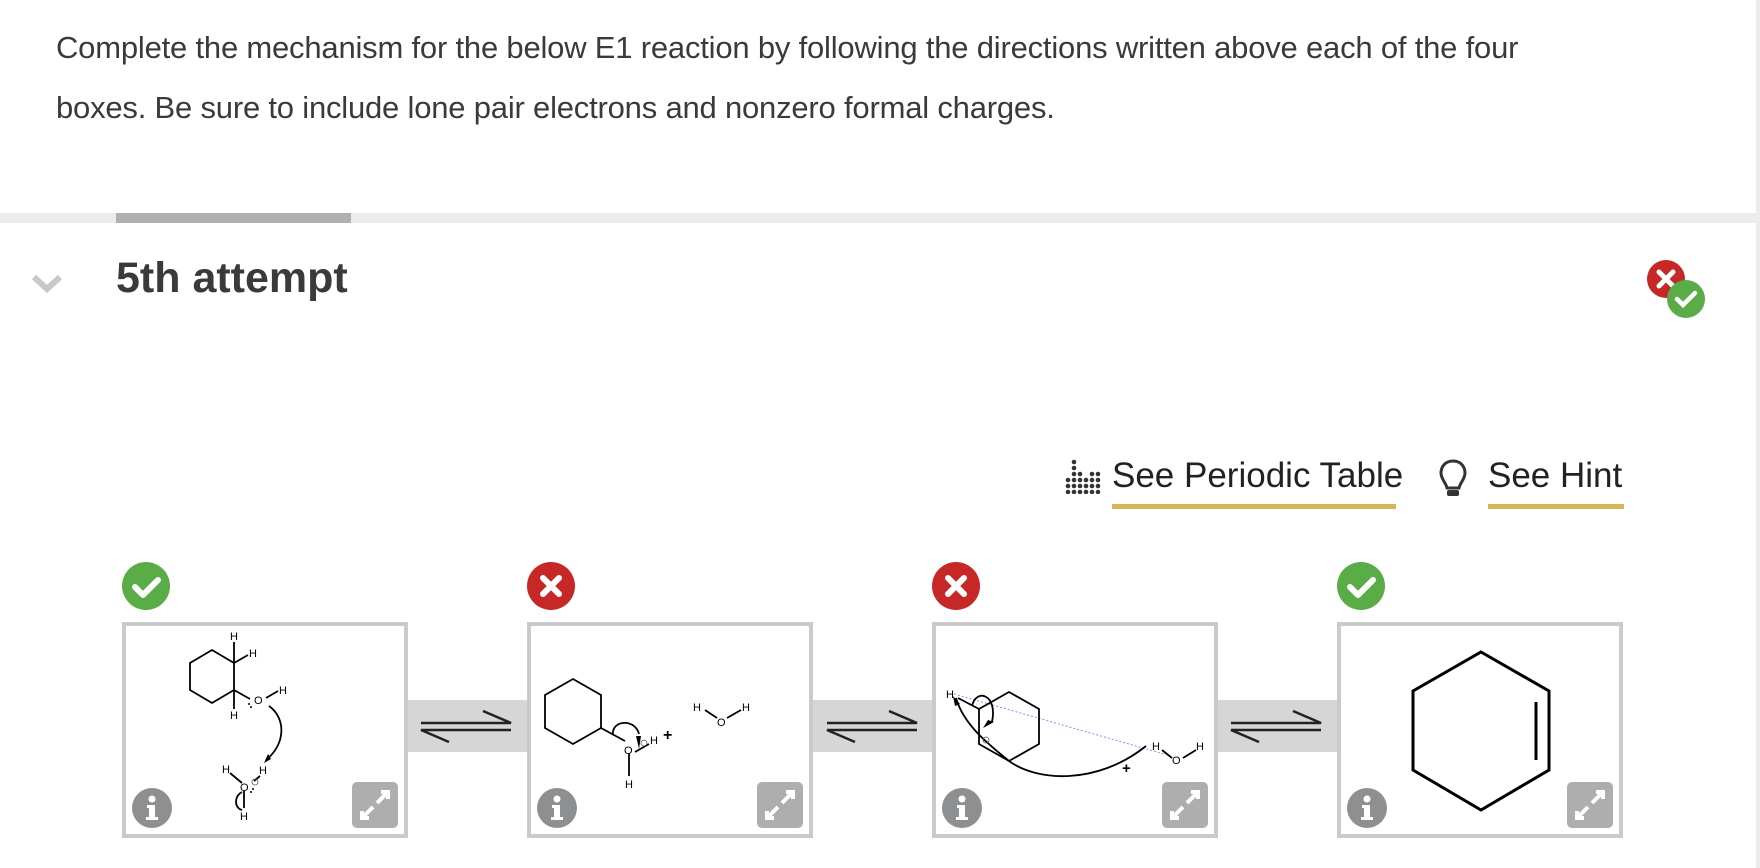  I want to click on step-2-drawing-box: O H H O H H +, so click(670, 730).